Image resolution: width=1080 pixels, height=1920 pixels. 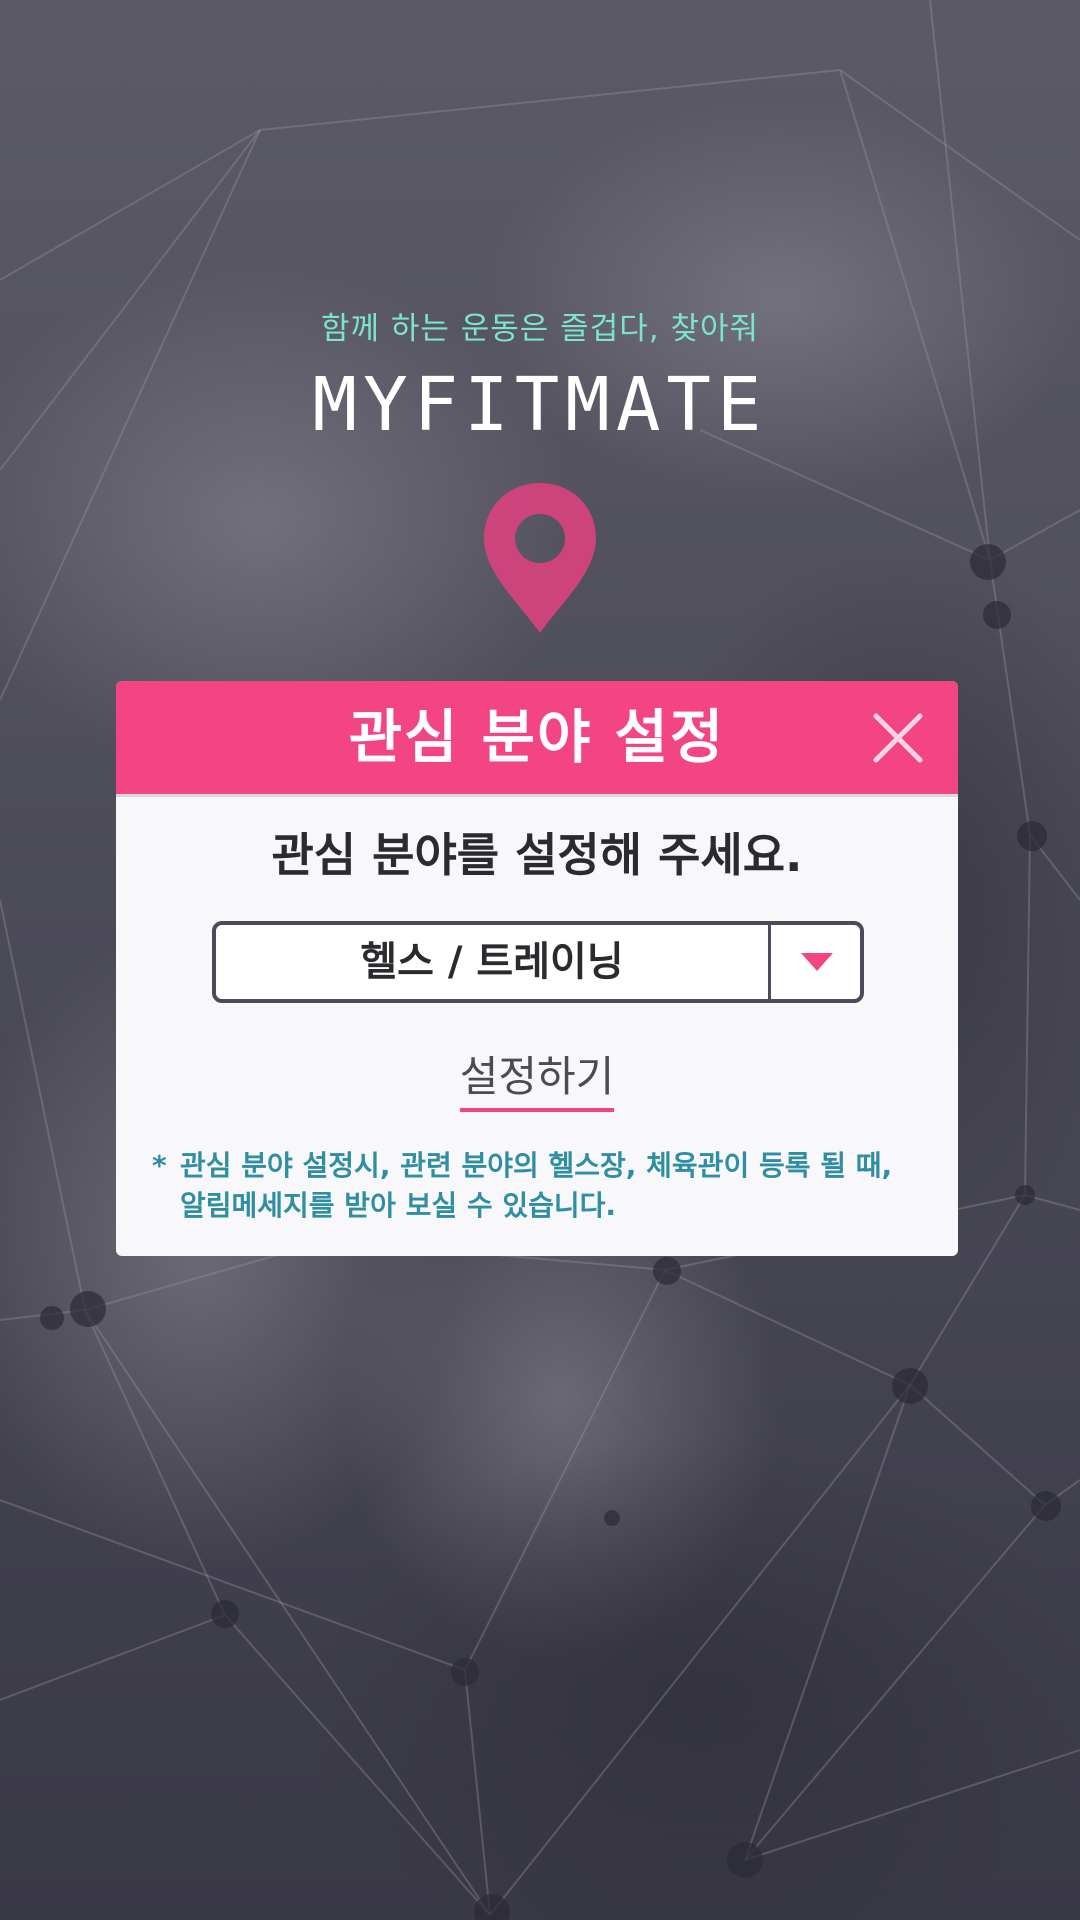 I want to click on map-pin-icon, so click(x=540, y=558).